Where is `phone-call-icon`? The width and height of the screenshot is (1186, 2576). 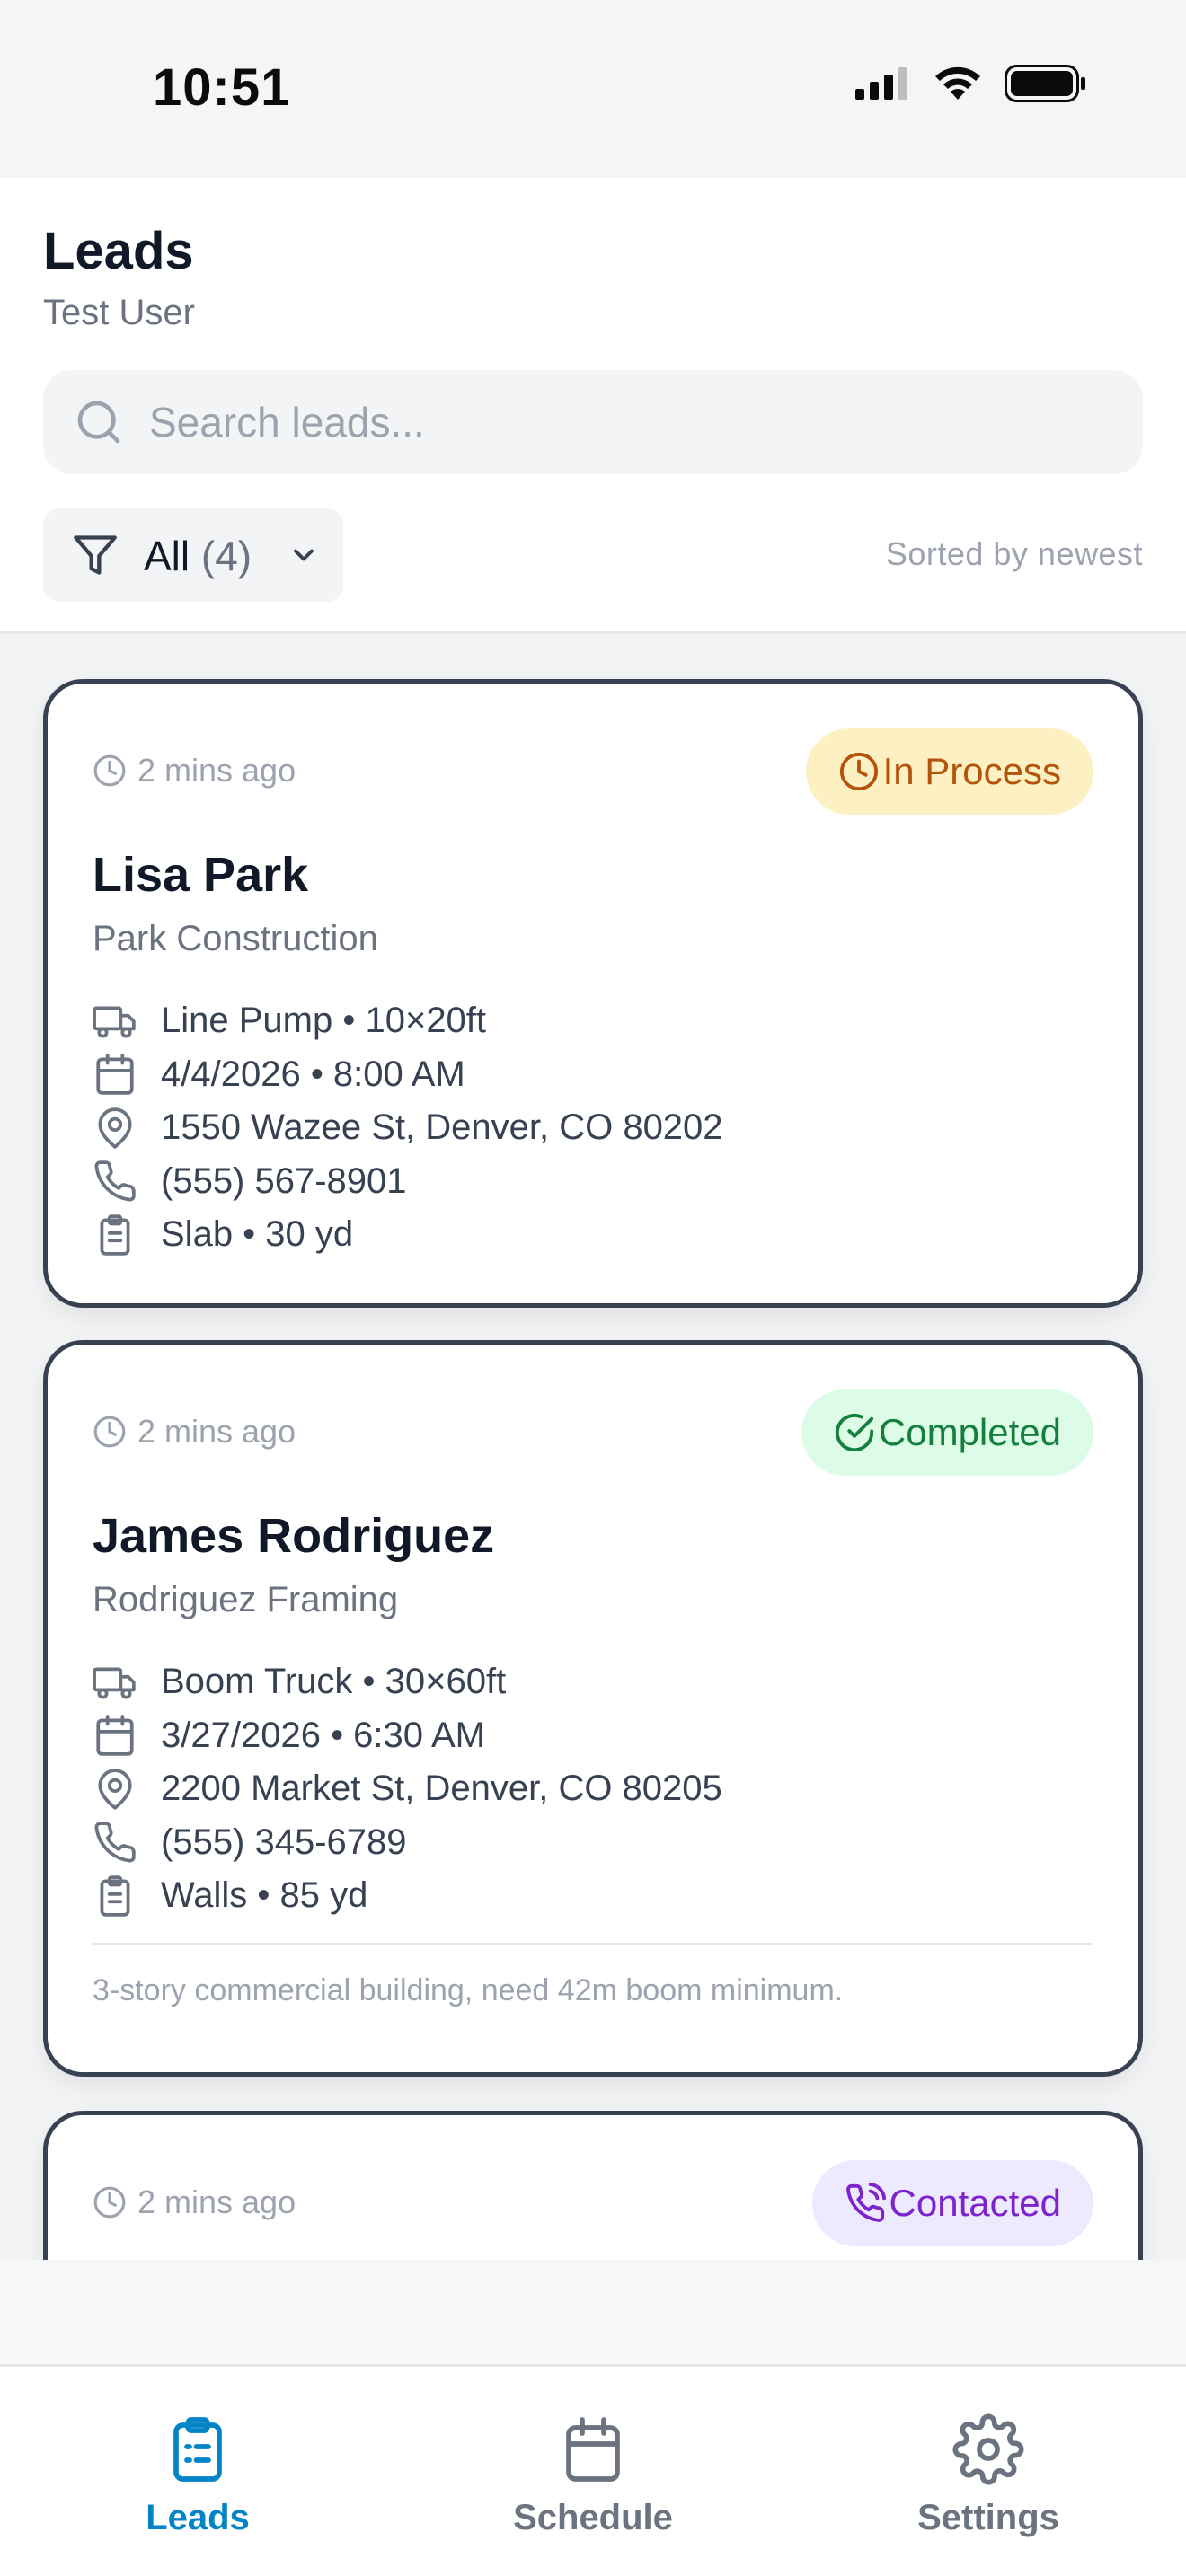
phone-call-icon is located at coordinates (865, 2202).